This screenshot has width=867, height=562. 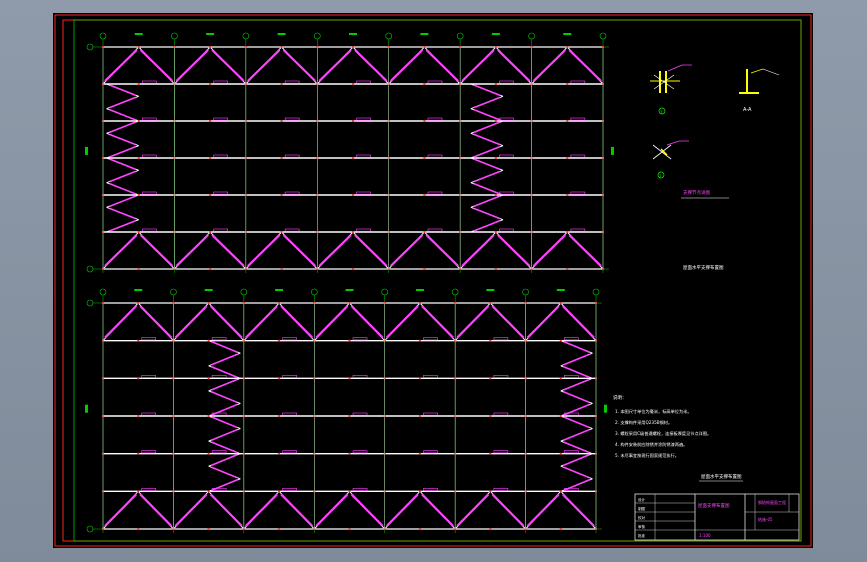 I want to click on svg-text: 制图, so click(x=642, y=508).